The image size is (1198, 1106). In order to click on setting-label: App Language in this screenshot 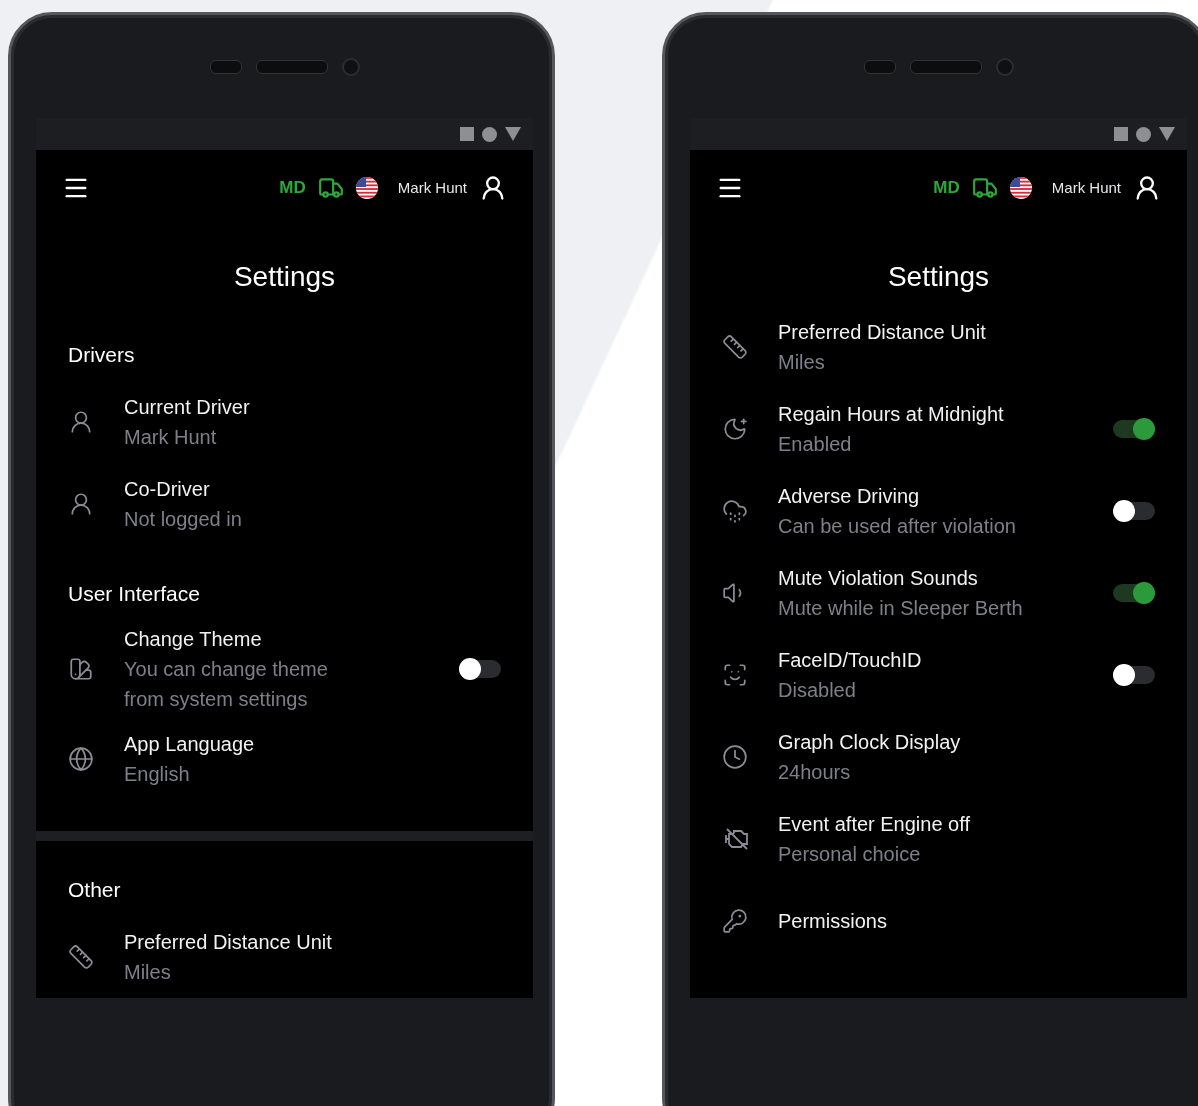, I will do `click(190, 744)`.